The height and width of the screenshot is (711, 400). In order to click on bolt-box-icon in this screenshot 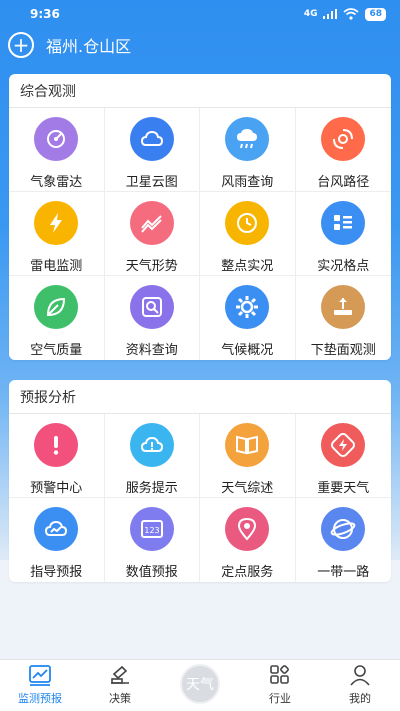, I will do `click(343, 445)`.